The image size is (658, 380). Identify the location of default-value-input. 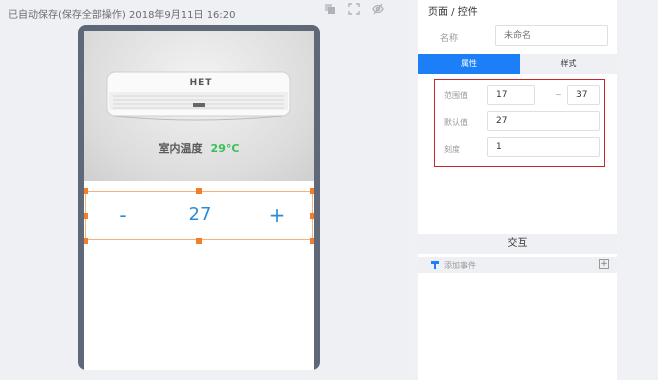
(543, 121).